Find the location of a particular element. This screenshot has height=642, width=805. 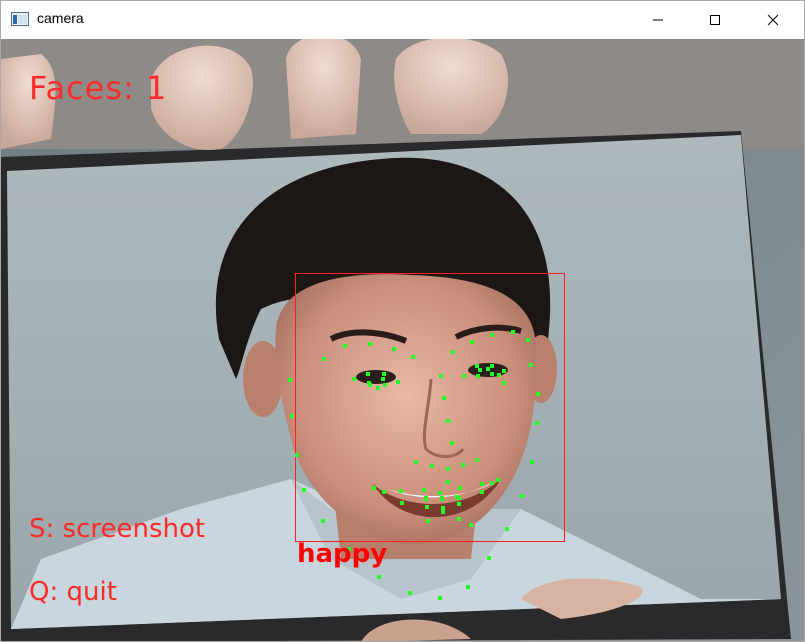

face-landmarks is located at coordinates (414, 465).